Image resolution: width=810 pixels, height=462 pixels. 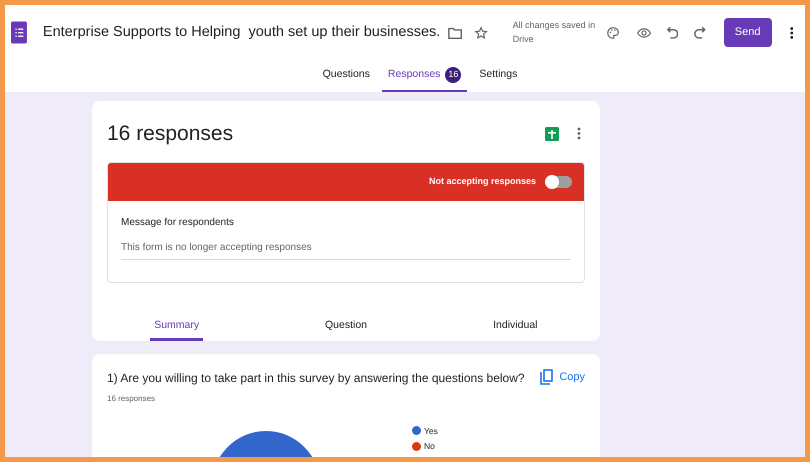 What do you see at coordinates (177, 327) in the screenshot?
I see `view-tab: Summary` at bounding box center [177, 327].